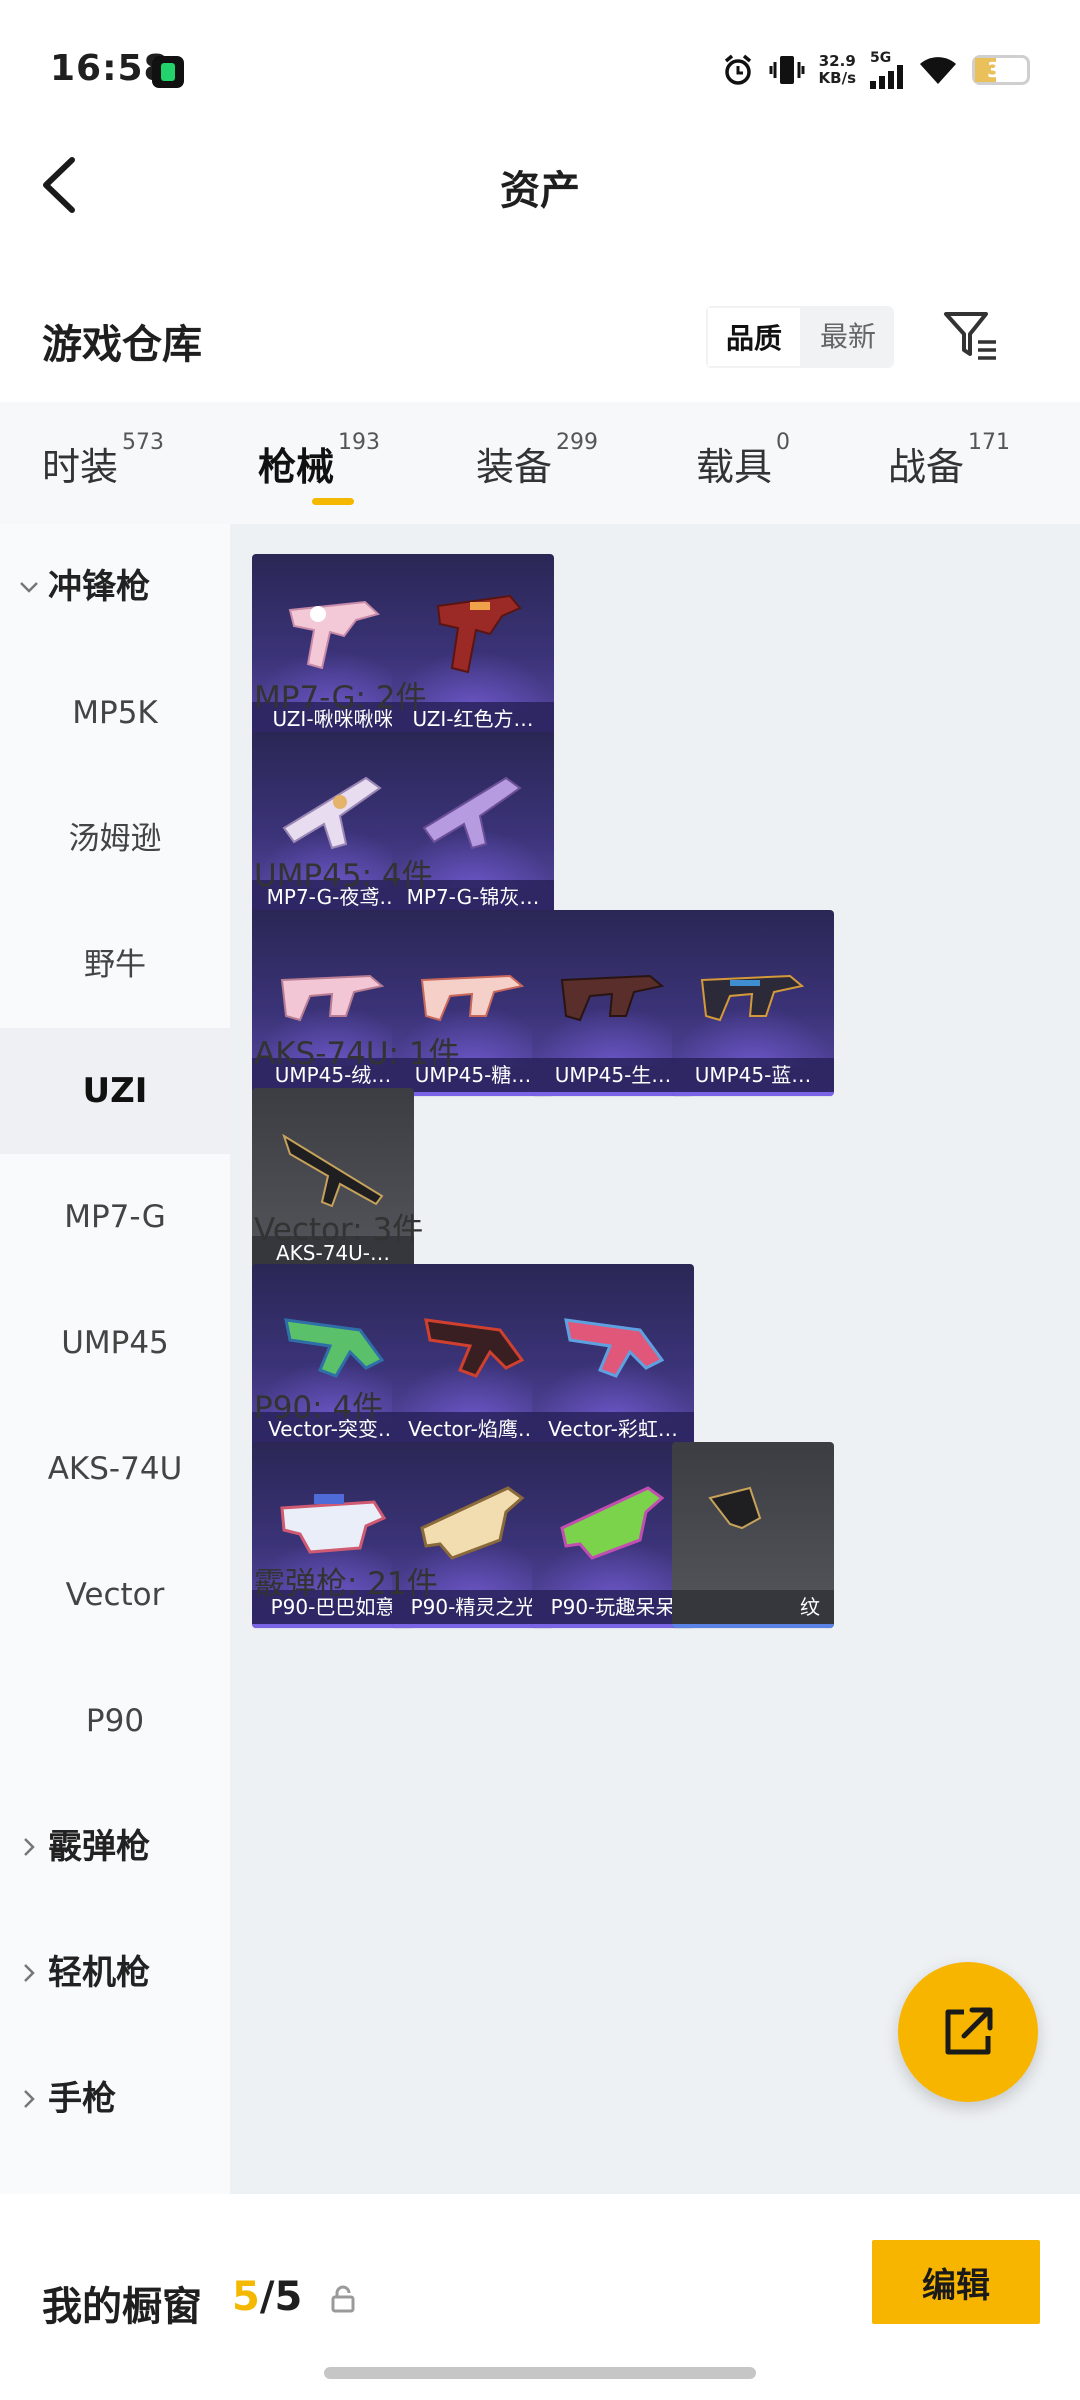 The width and height of the screenshot is (1080, 2400). I want to click on sidebar-item-thompson: 汤姆逊, so click(115, 839).